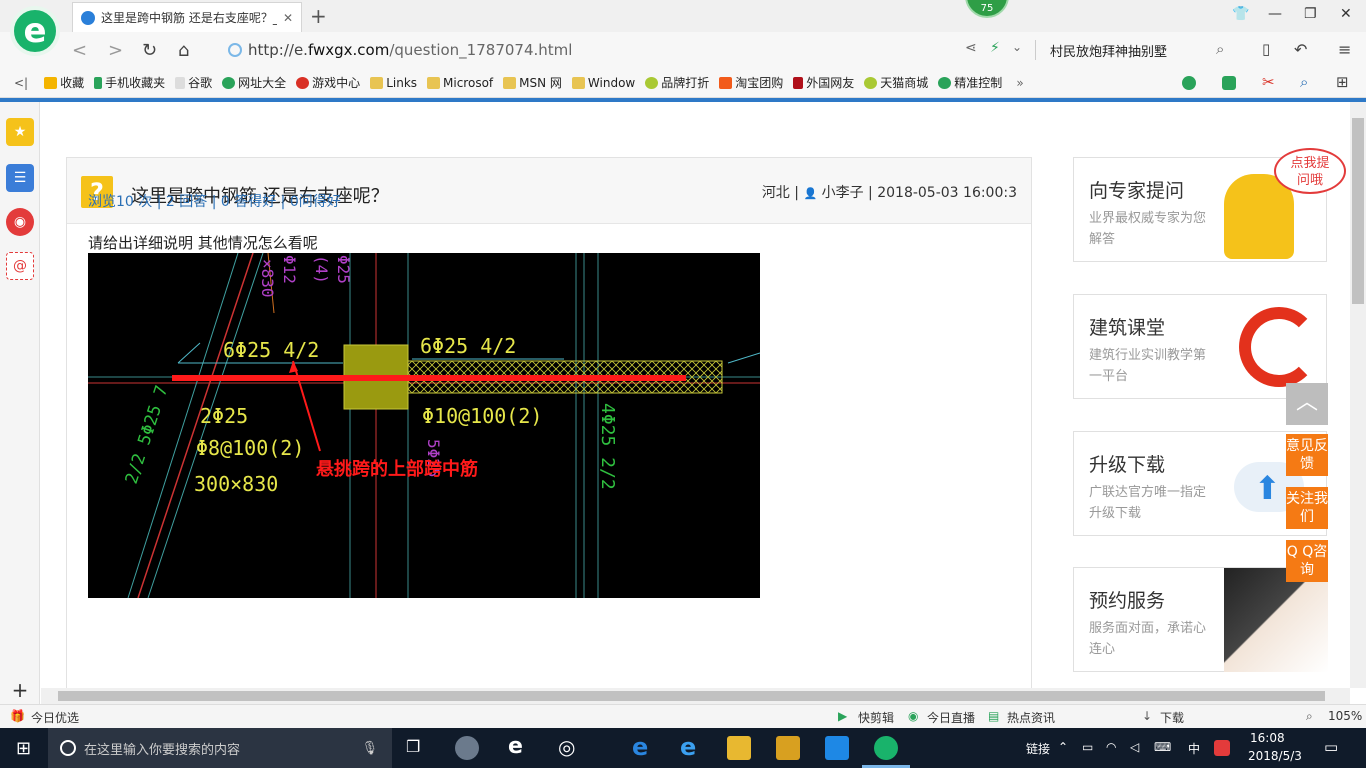 The height and width of the screenshot is (768, 1366). What do you see at coordinates (348, 50) in the screenshot?
I see `url-domain: fwxgx.com` at bounding box center [348, 50].